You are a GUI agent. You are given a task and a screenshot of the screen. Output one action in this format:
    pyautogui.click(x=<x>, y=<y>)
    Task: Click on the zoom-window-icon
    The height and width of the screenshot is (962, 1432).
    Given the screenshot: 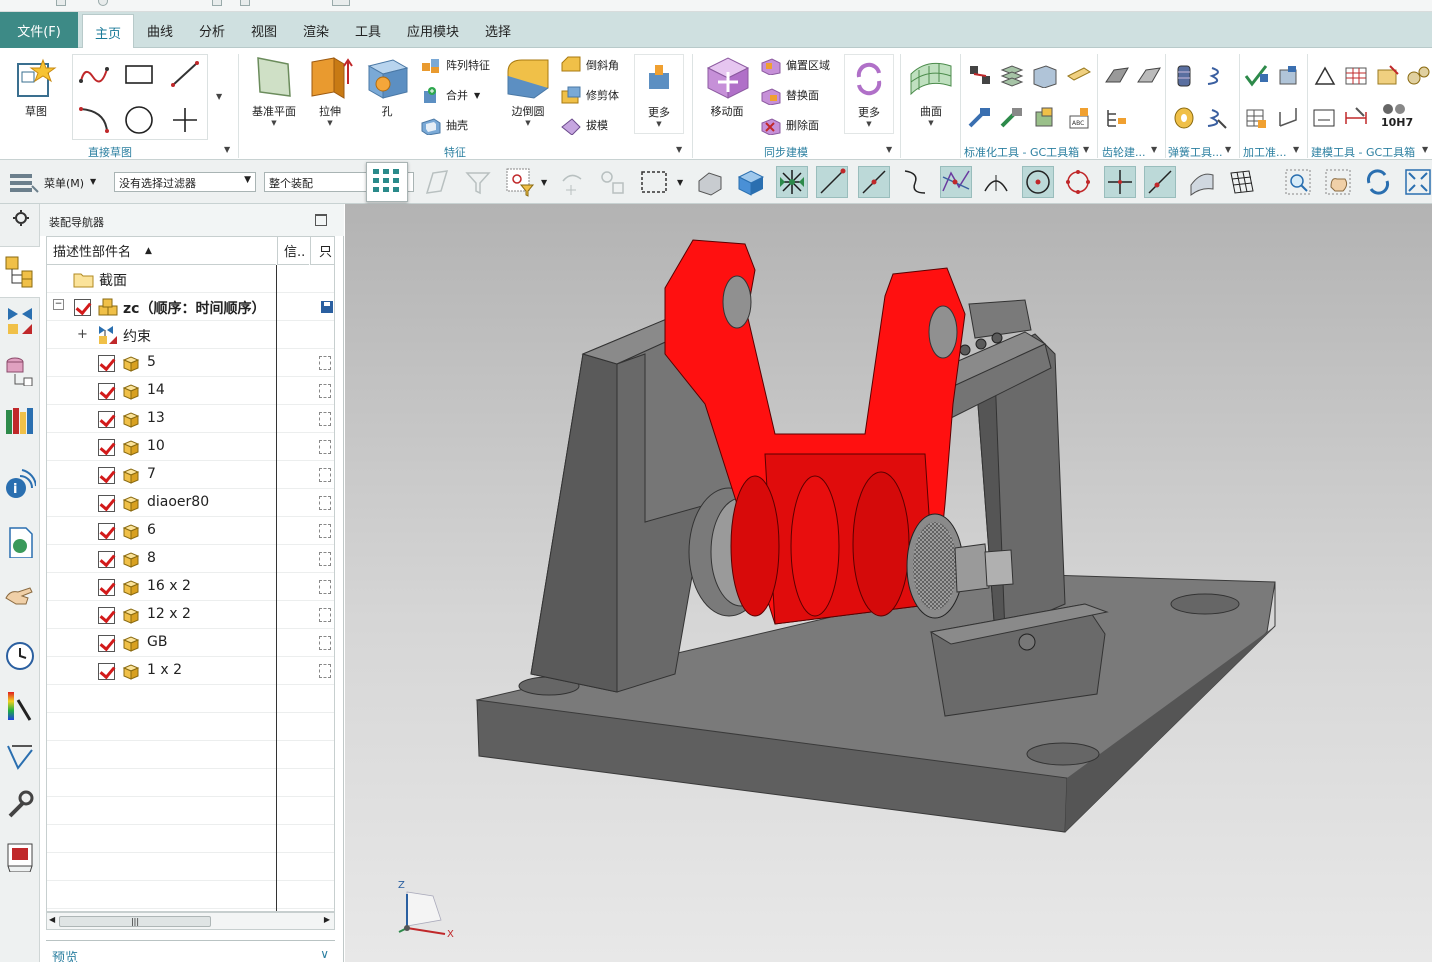 What is the action you would take?
    pyautogui.click(x=1298, y=182)
    